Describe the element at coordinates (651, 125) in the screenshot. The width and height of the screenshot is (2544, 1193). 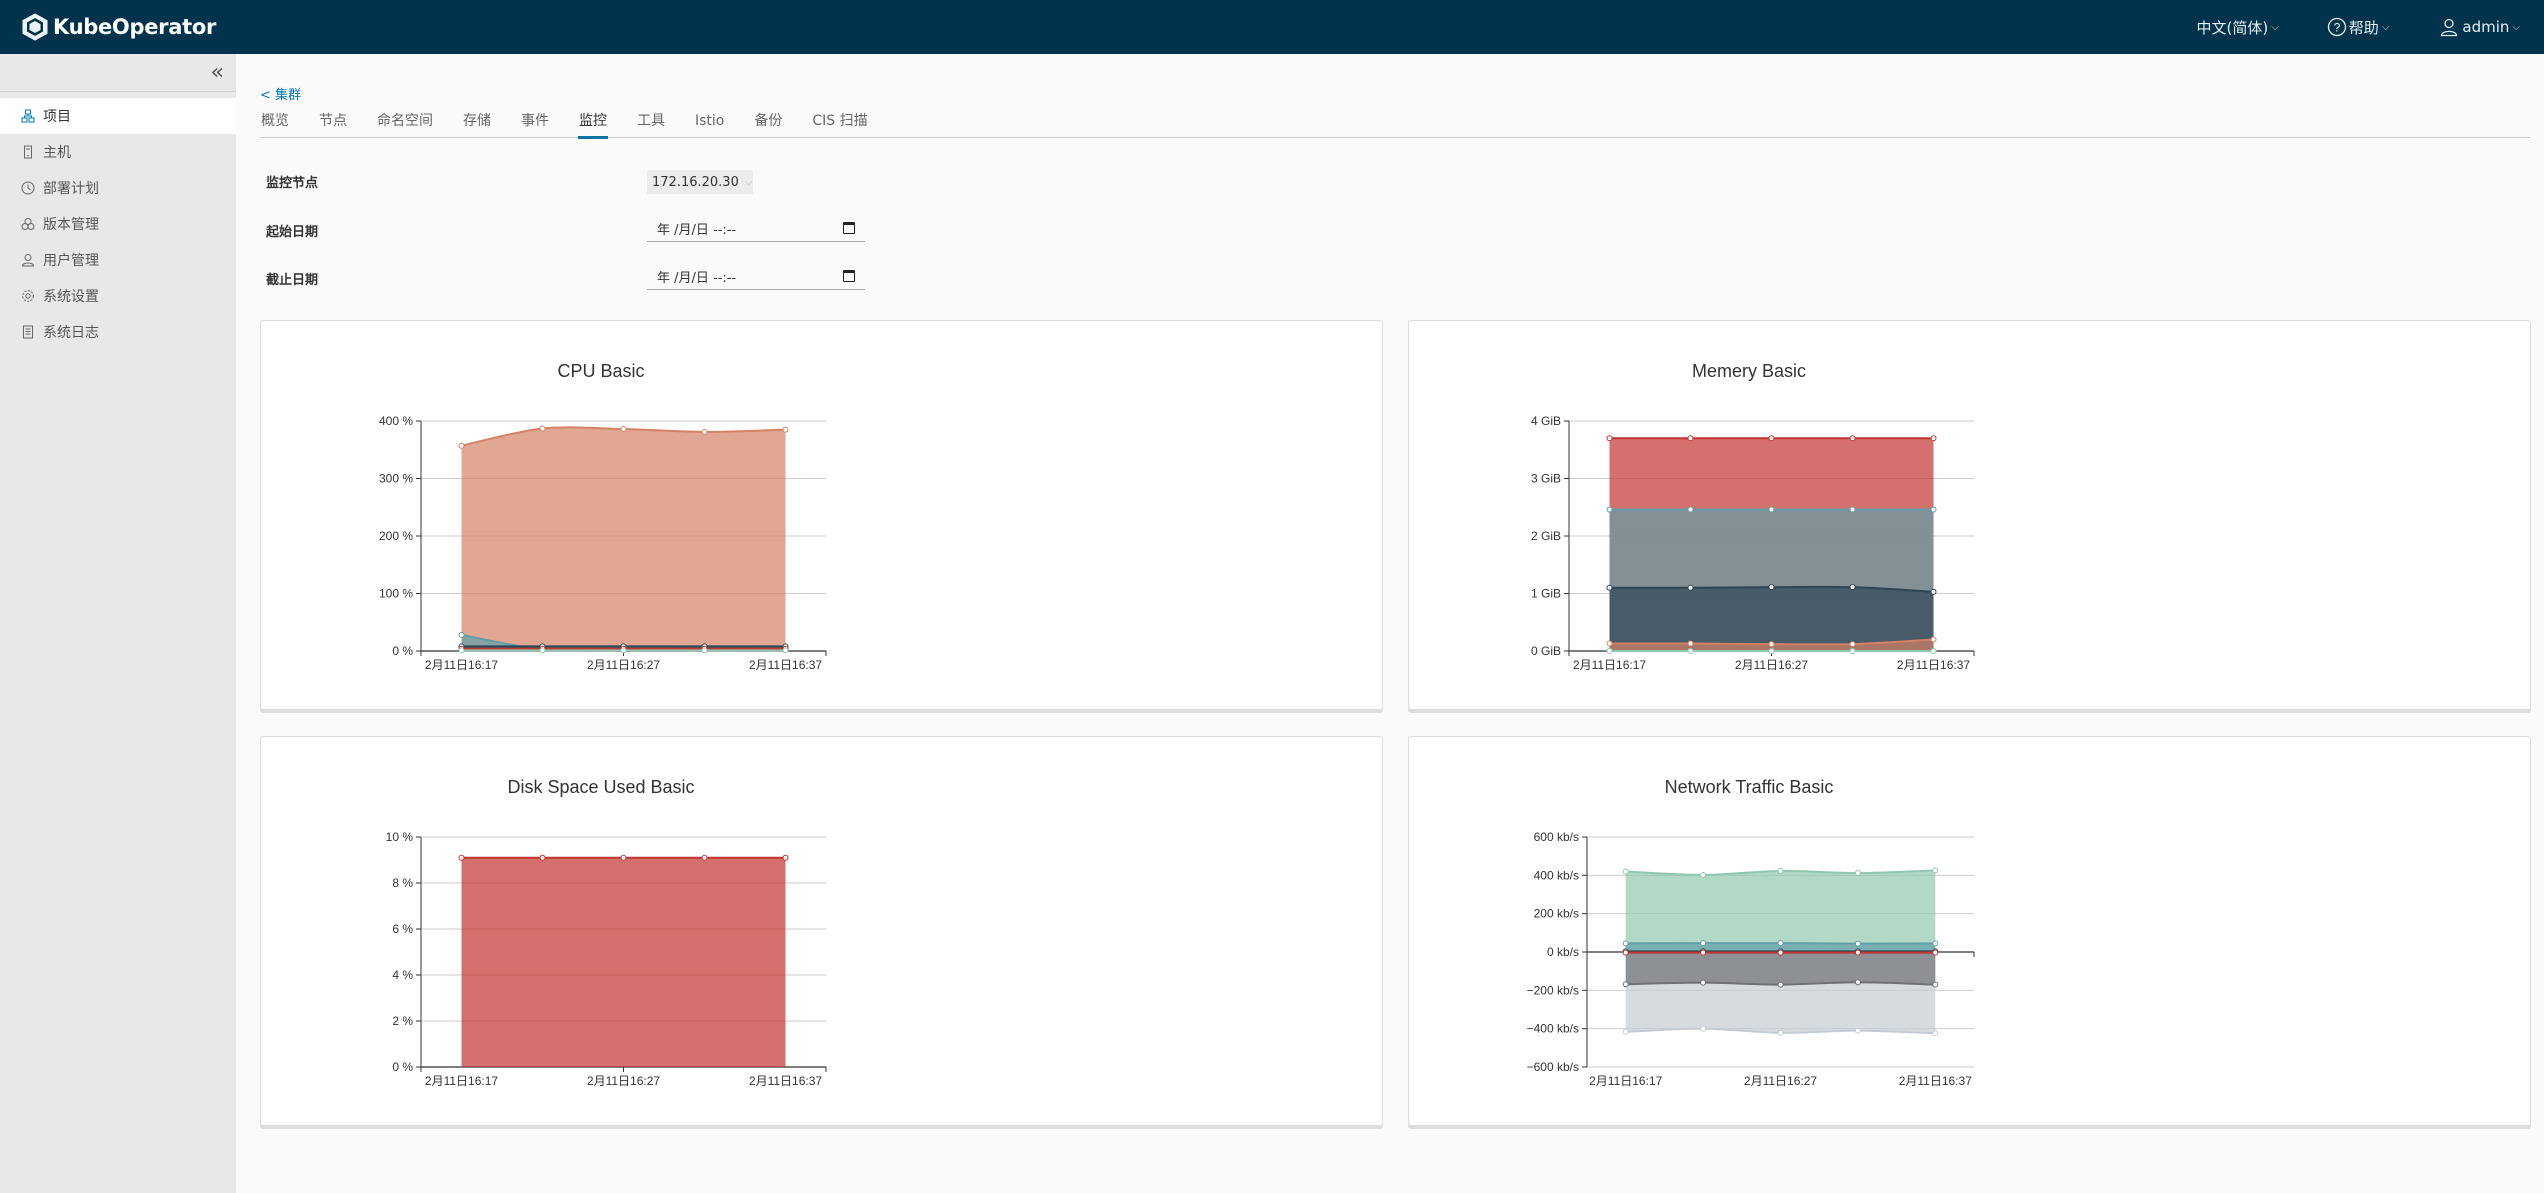
I see `tab-tools: 工具` at that location.